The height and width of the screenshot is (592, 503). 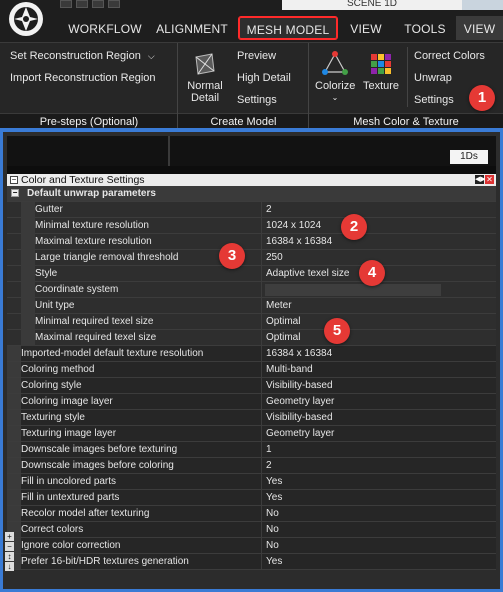 I want to click on tab-mesh-model: MESH MODEL, so click(x=288, y=28).